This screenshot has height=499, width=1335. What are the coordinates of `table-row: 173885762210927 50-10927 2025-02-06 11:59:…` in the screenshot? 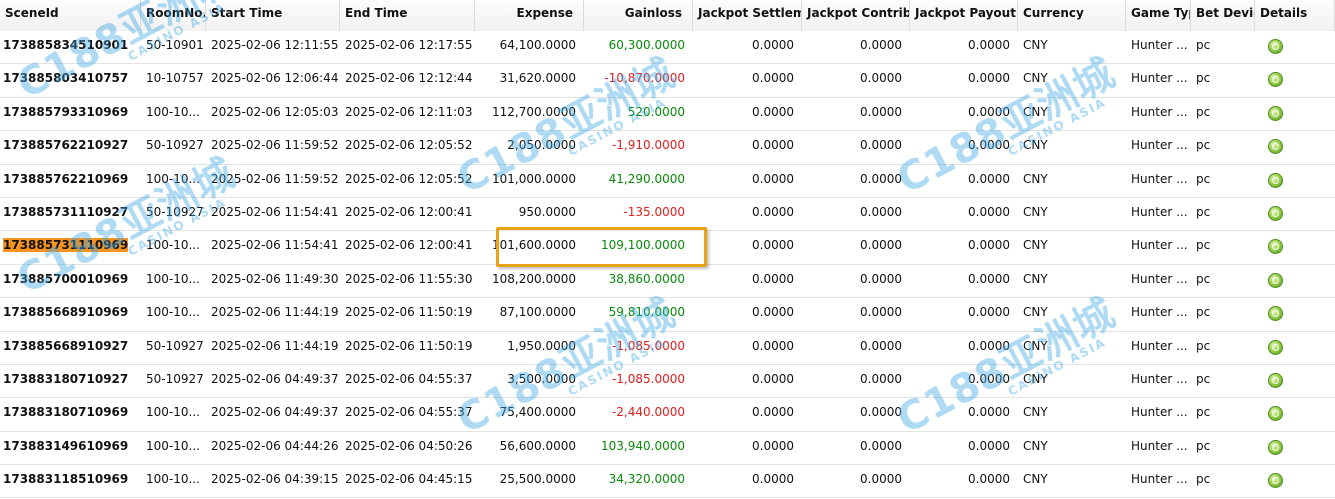 It's located at (667, 148).